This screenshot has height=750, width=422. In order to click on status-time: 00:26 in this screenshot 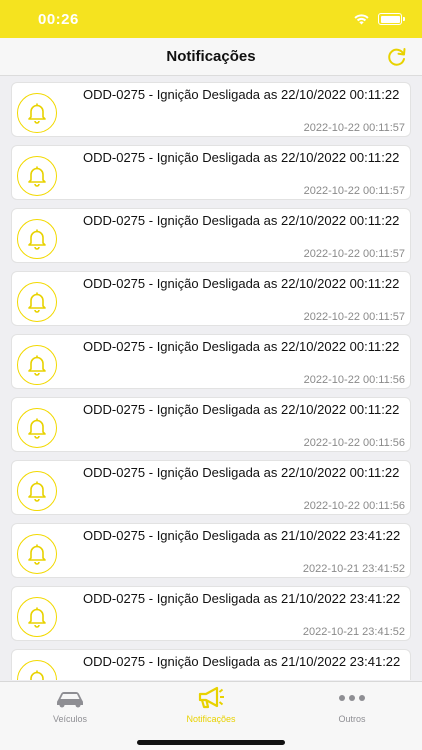, I will do `click(58, 19)`.